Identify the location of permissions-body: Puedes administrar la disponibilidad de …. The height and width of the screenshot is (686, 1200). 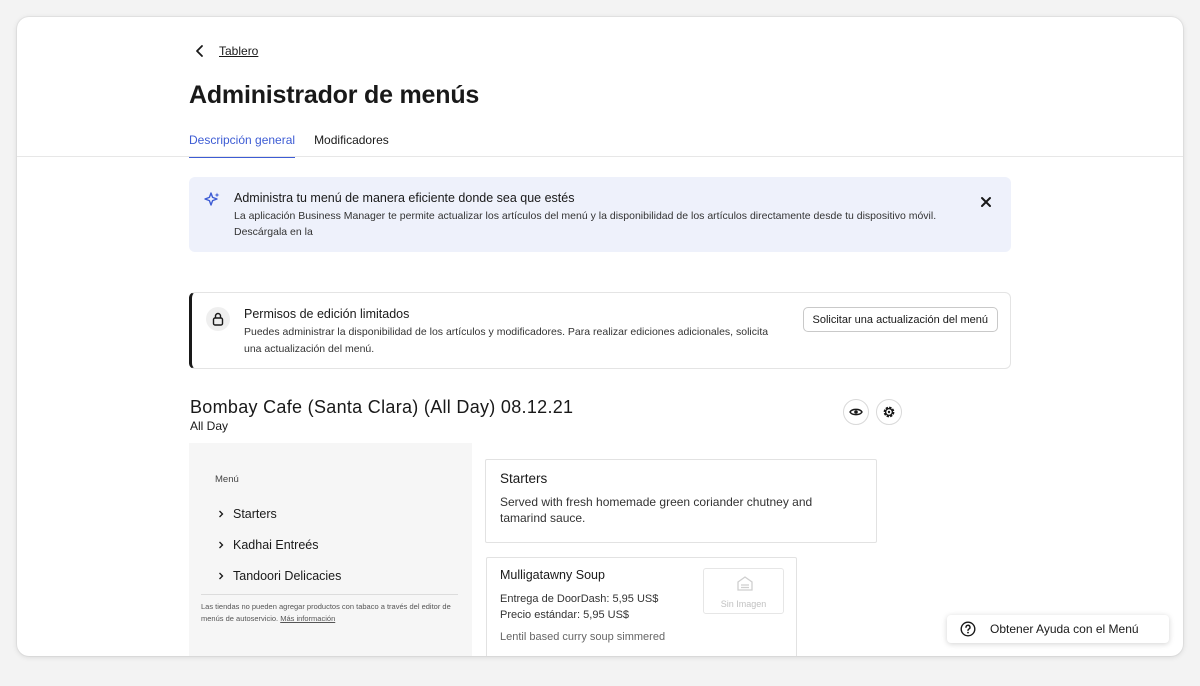
(506, 340).